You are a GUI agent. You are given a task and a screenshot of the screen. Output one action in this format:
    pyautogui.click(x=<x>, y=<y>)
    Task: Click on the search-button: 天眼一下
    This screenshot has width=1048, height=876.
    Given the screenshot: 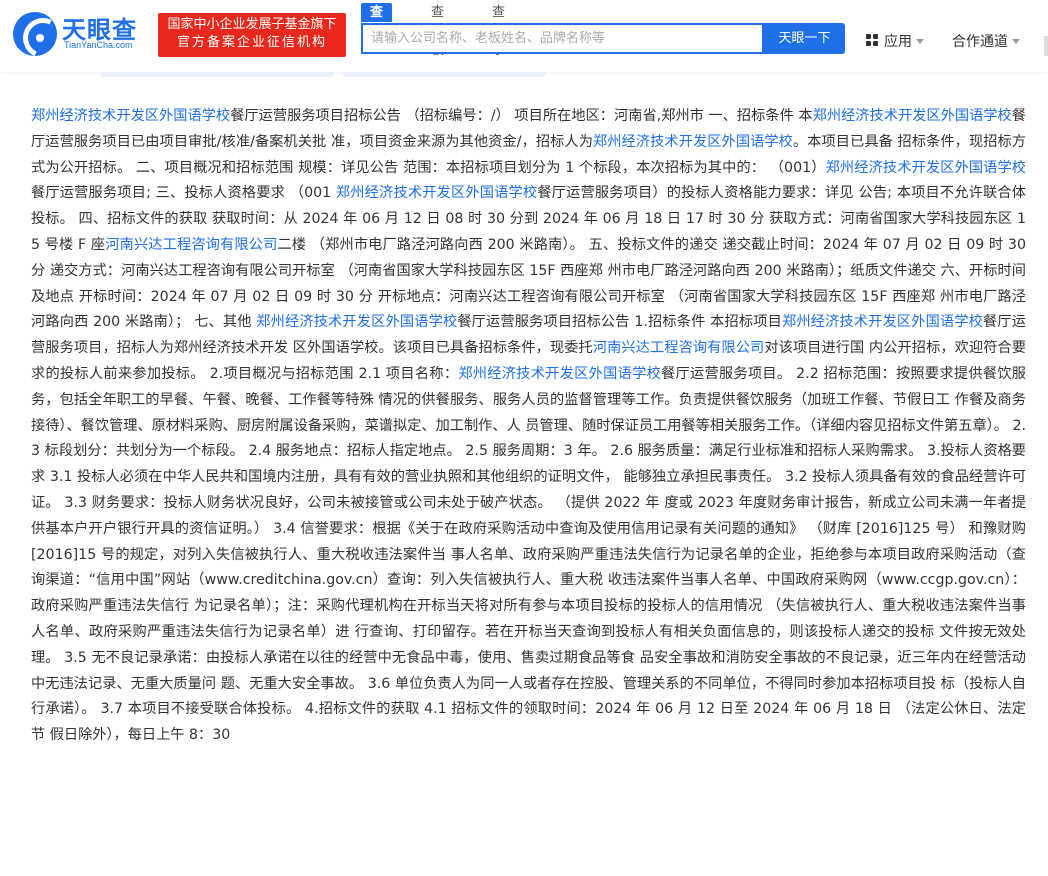 What is the action you would take?
    pyautogui.click(x=804, y=38)
    